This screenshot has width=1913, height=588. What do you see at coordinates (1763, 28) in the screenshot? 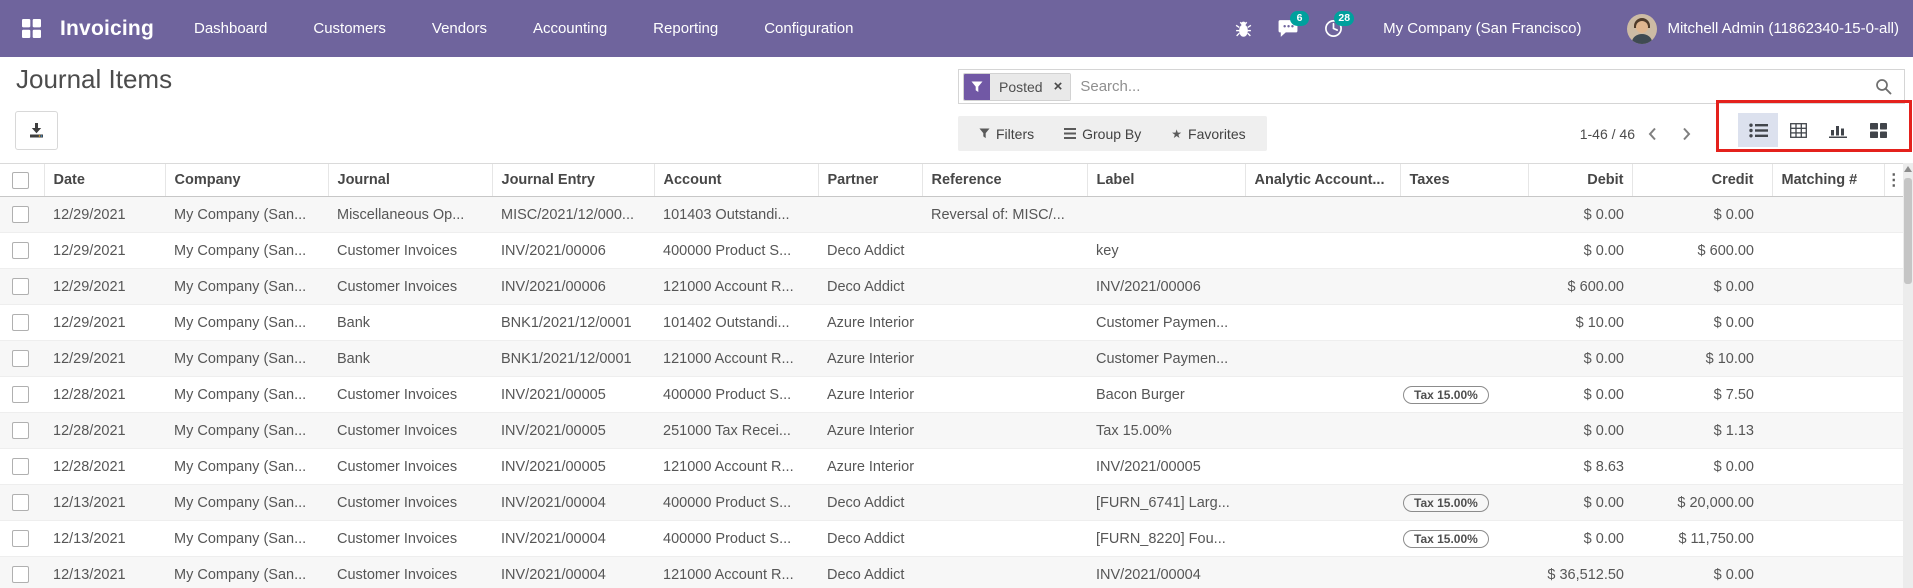
I see `user-menu: Mitchell Admin (11862340-15-0-all)` at bounding box center [1763, 28].